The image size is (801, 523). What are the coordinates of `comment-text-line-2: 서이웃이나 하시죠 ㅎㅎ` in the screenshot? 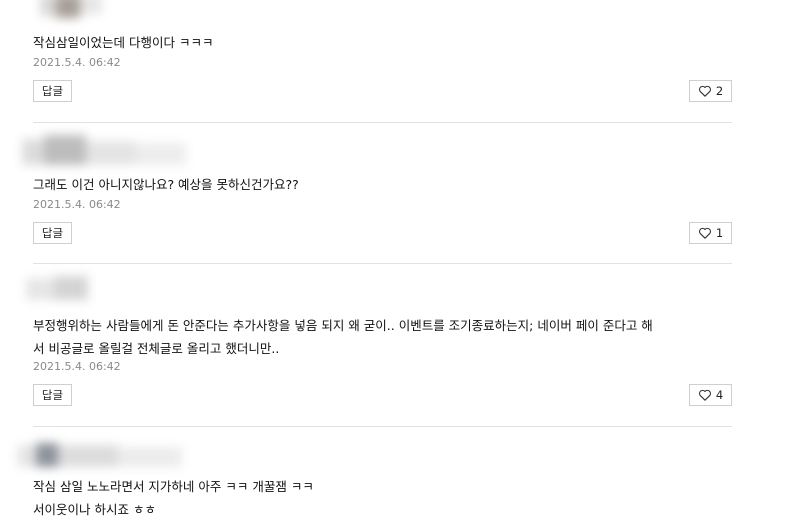 It's located at (94, 509).